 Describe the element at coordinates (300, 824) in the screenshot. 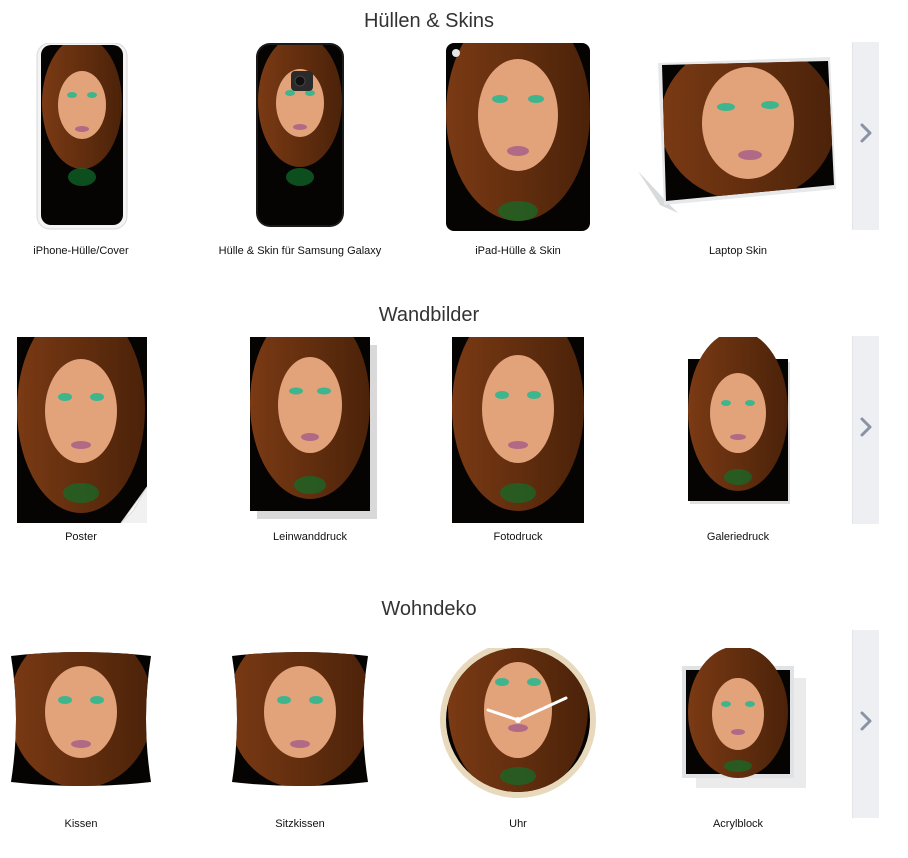

I see `product-label: Sitzkissen` at that location.